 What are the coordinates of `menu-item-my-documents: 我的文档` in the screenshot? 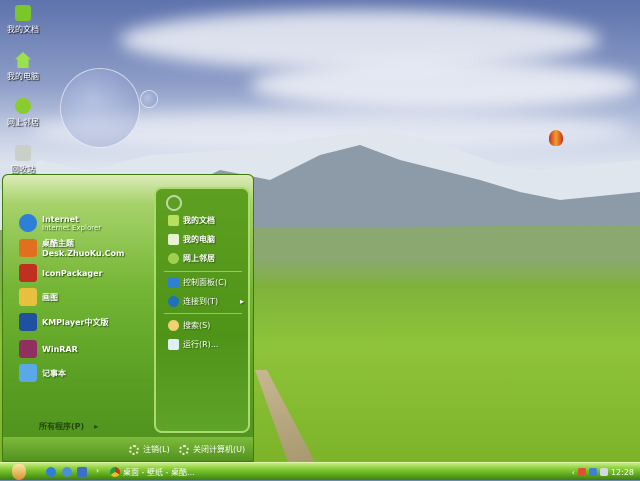 It's located at (191, 220).